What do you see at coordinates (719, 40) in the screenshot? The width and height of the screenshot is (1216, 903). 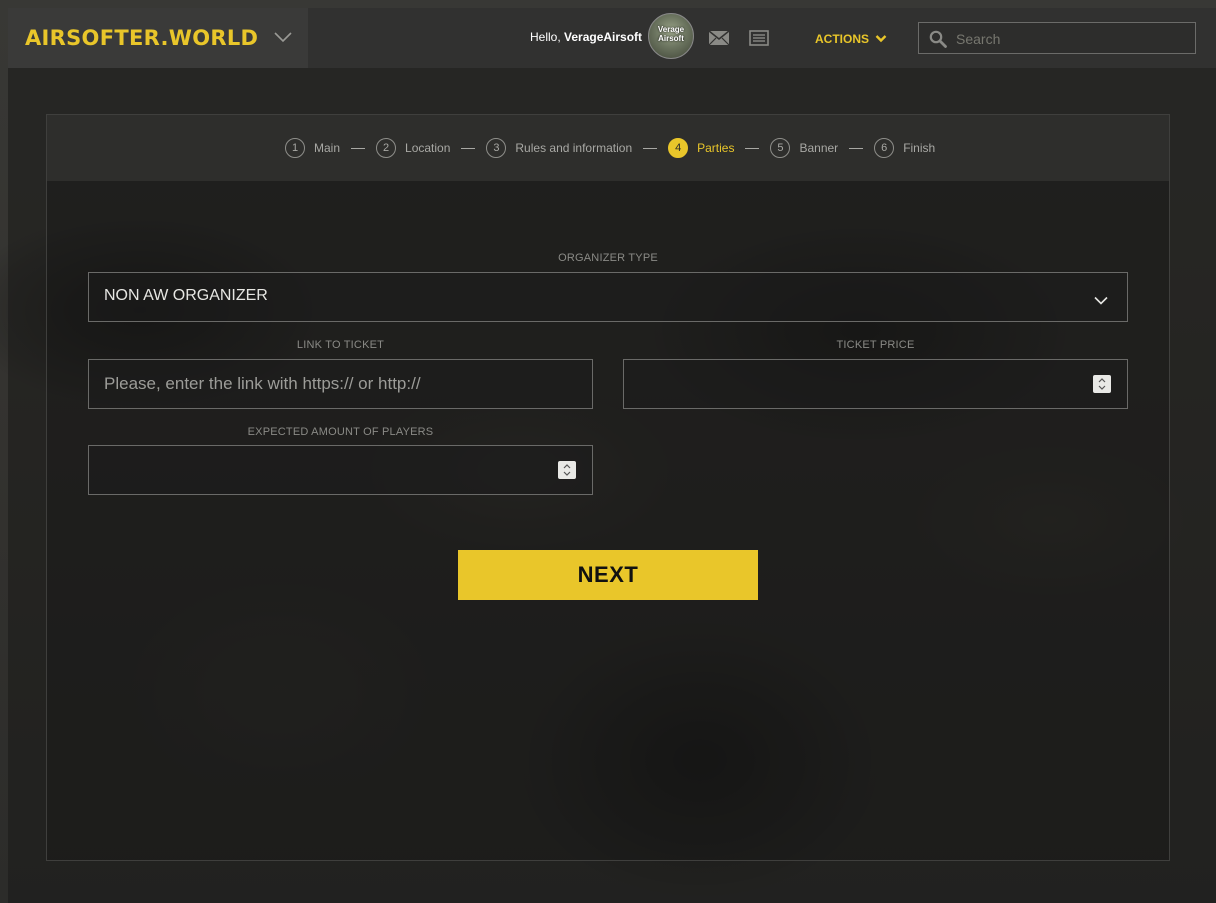 I see `mail-icon` at bounding box center [719, 40].